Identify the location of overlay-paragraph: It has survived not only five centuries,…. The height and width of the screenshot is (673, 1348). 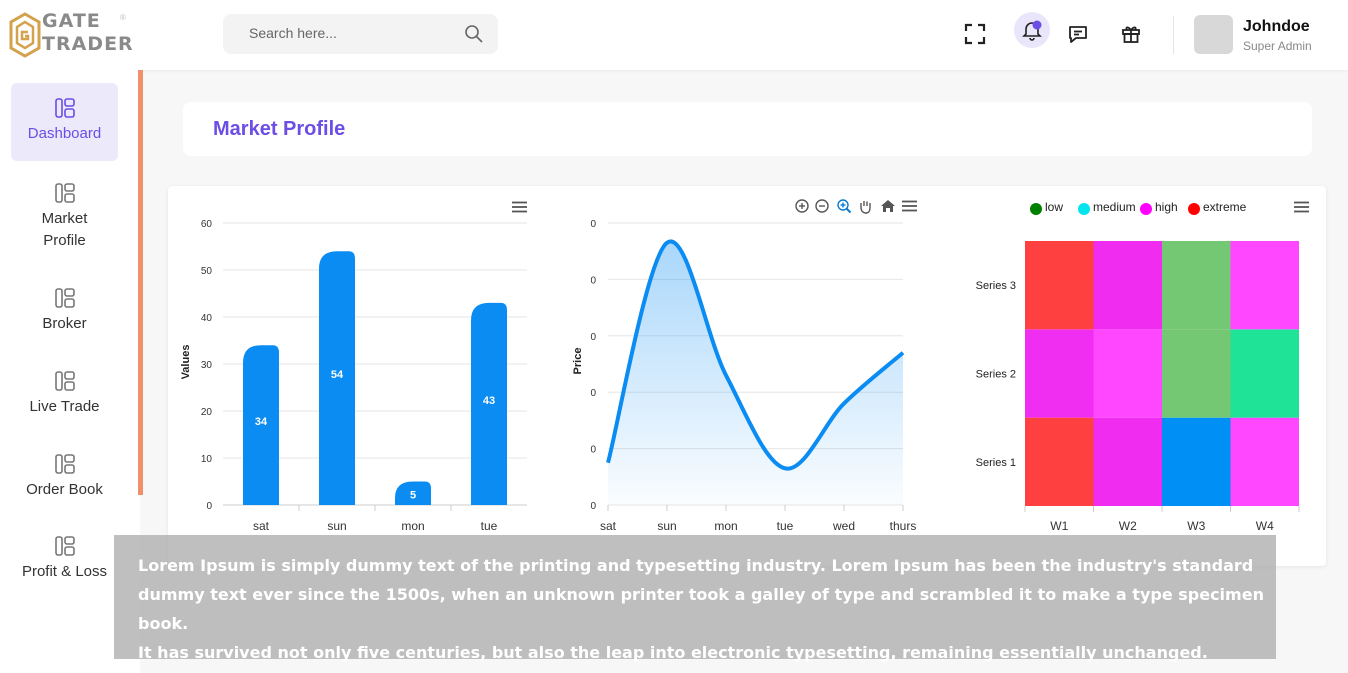
(673, 652).